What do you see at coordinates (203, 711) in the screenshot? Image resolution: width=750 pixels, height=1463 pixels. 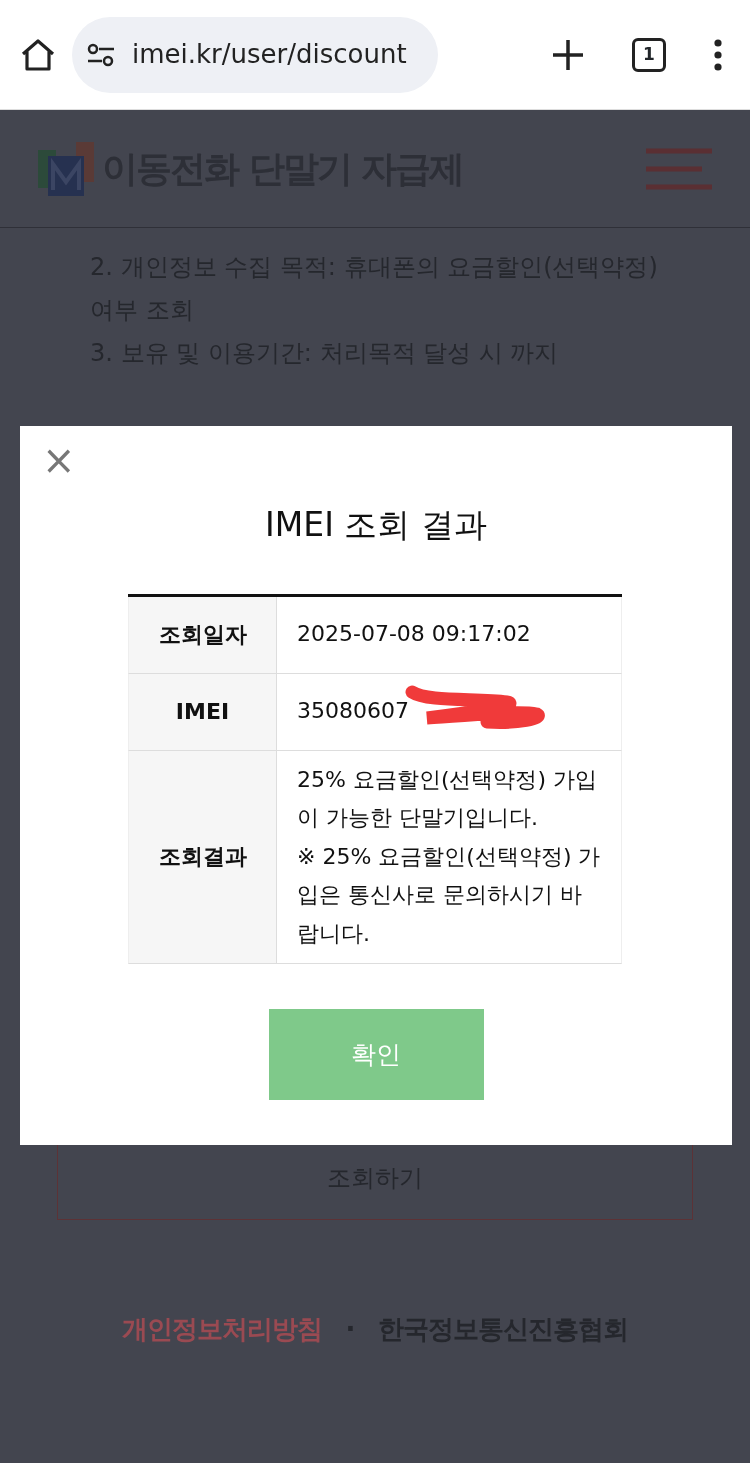 I see `table-header-cell: IMEI` at bounding box center [203, 711].